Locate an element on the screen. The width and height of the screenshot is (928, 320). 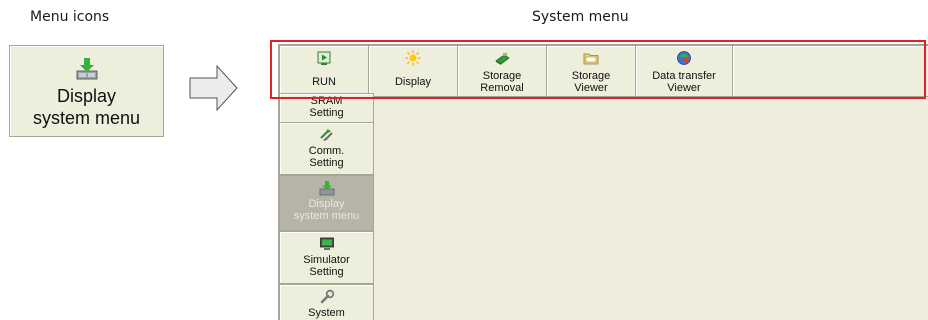
run-button: RUN is located at coordinates (324, 71).